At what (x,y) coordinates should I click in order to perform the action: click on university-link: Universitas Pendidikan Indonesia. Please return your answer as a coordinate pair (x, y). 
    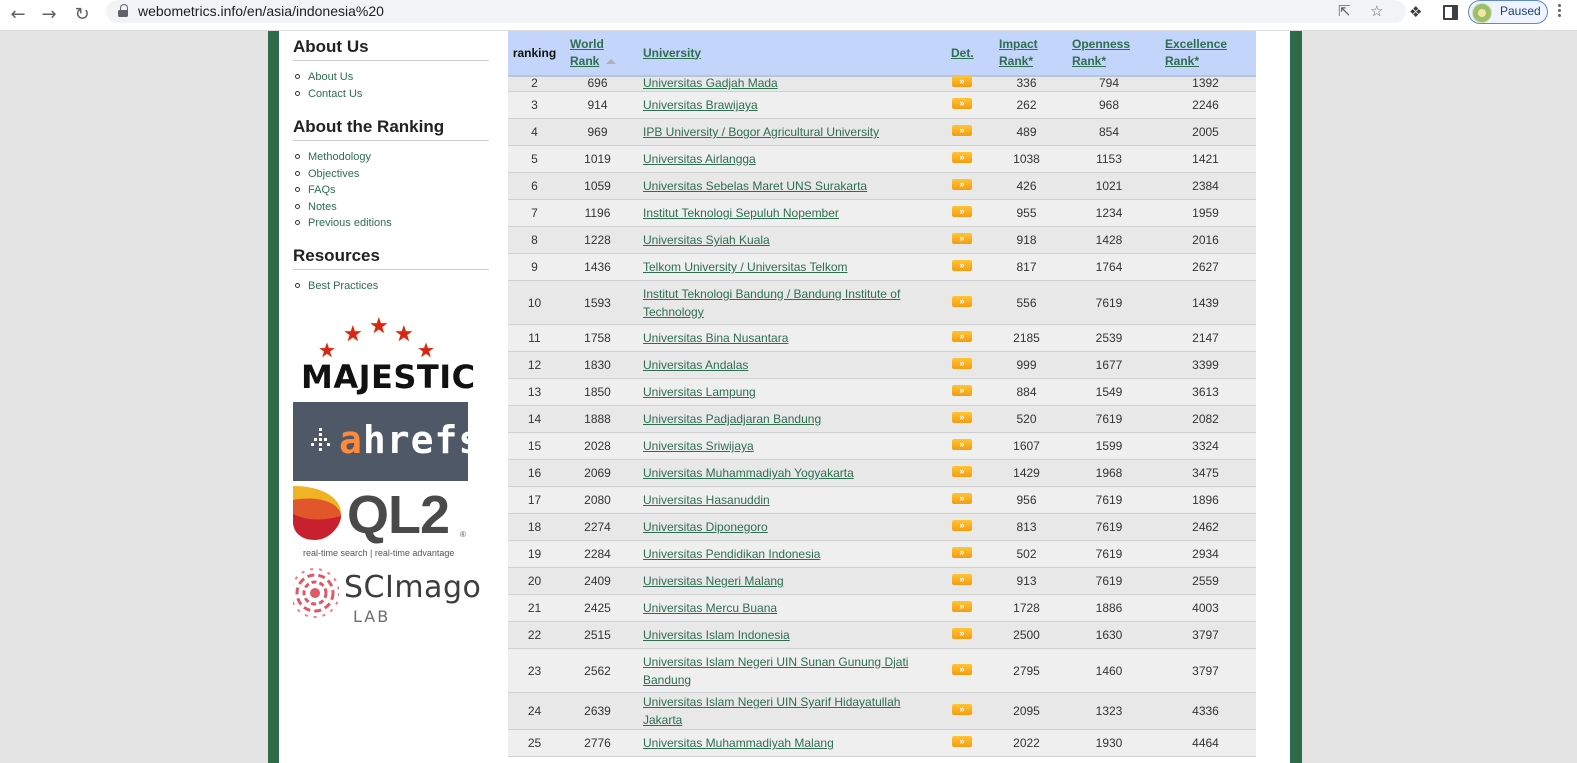
    Looking at the image, I should click on (797, 554).